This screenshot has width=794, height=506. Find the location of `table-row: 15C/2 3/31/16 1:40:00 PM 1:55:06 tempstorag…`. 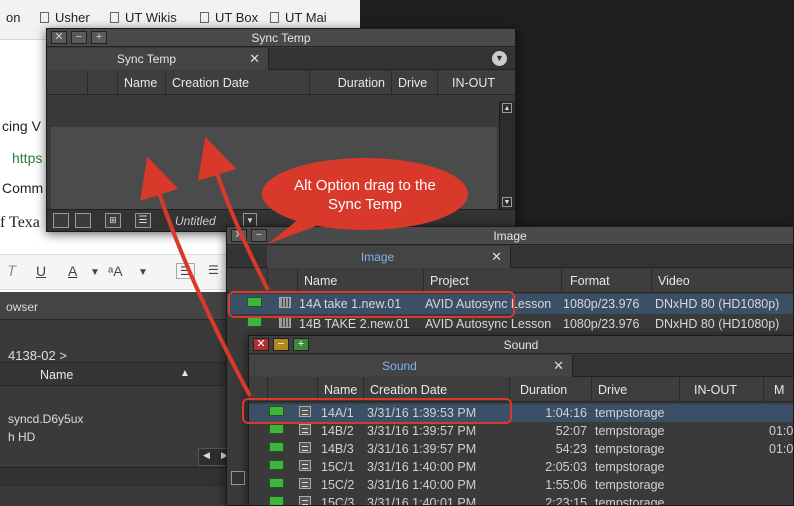

table-row: 15C/2 3/31/16 1:40:00 PM 1:55:06 tempstorag… is located at coordinates (521, 485).